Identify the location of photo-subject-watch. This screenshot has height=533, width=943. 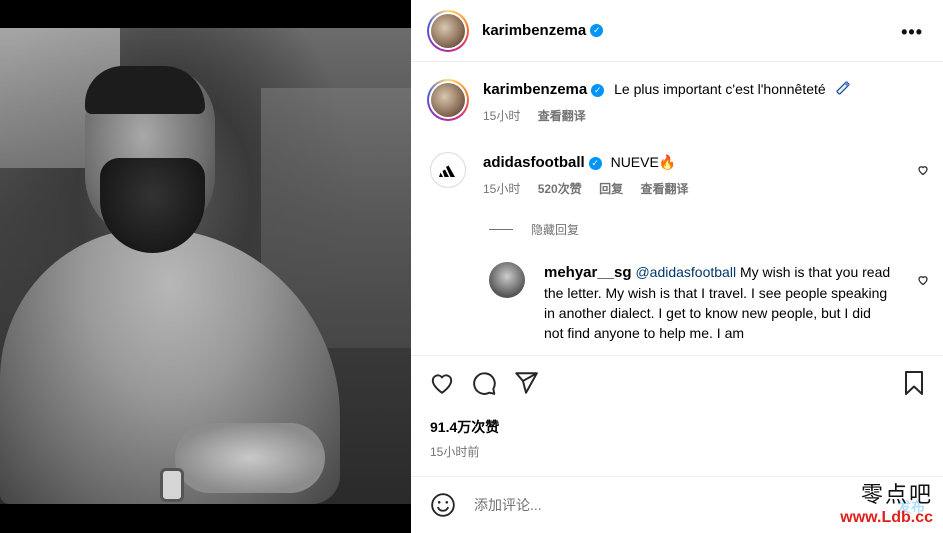
(172, 485).